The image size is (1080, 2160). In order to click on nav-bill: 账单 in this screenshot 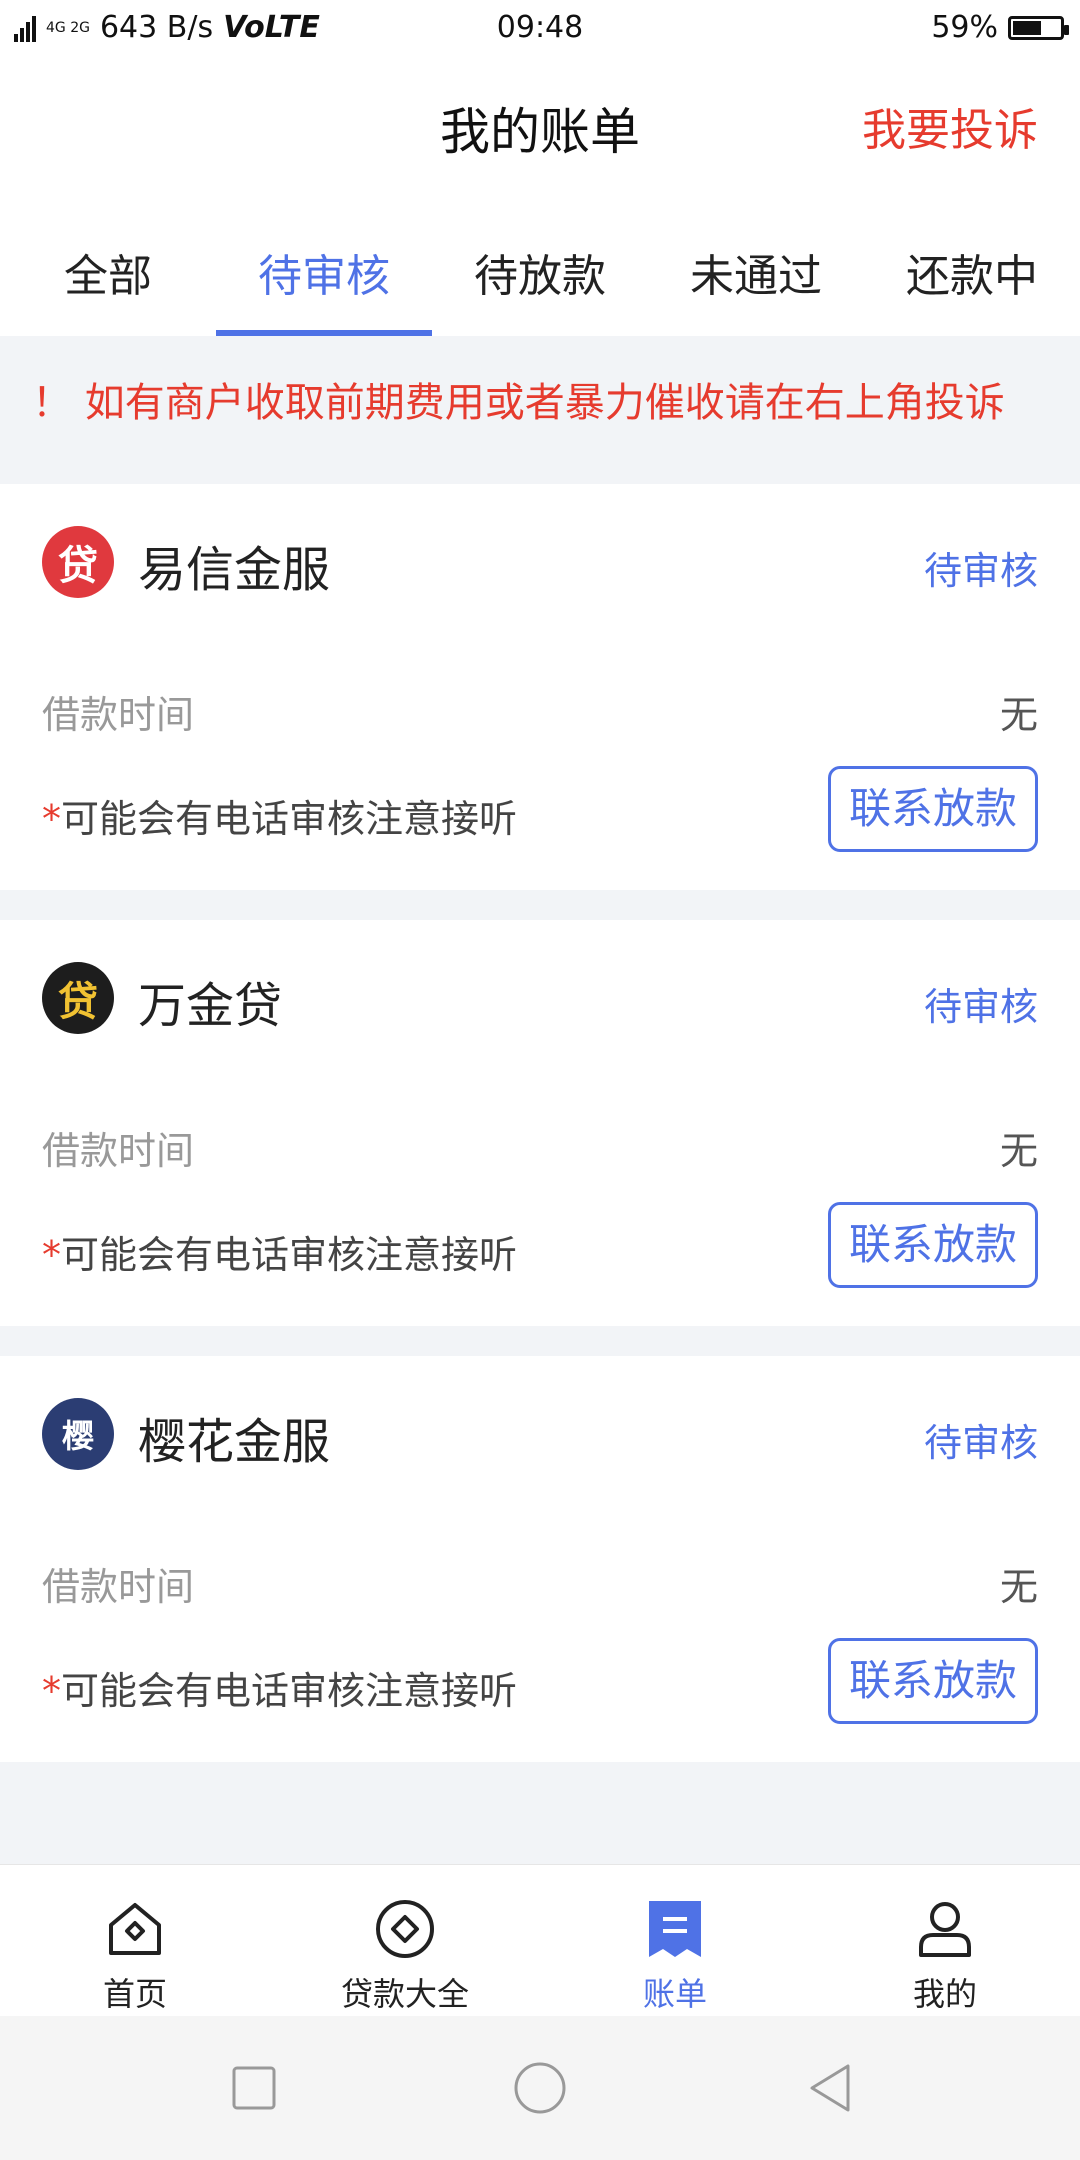, I will do `click(675, 1941)`.